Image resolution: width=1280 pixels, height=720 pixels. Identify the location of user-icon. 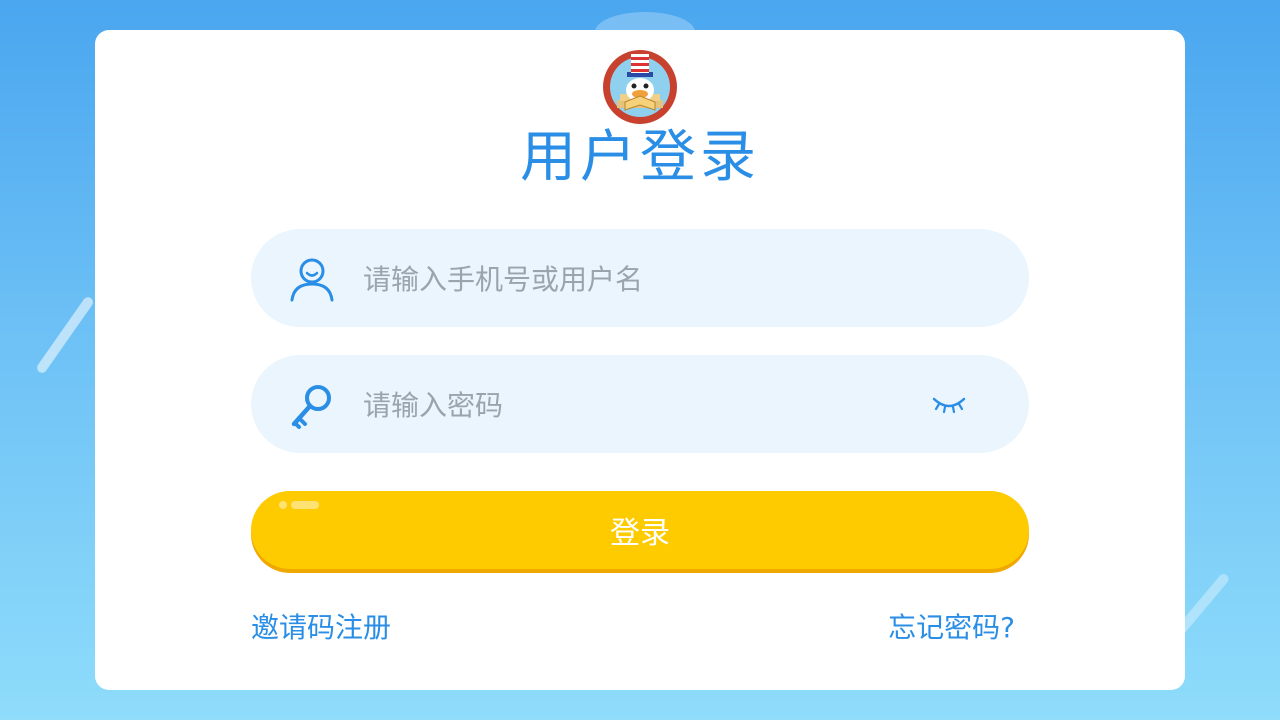
(312, 280).